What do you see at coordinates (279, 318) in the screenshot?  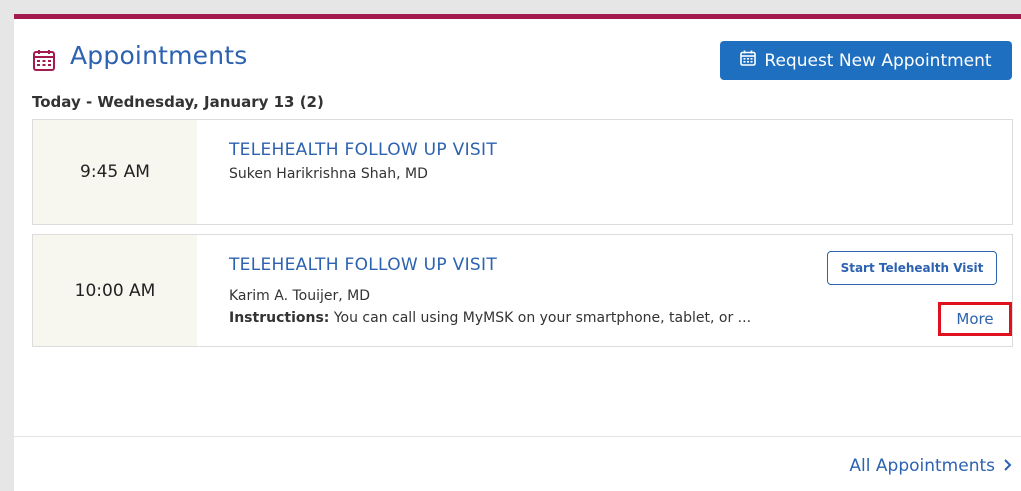 I see `instructions-label: Instructions:` at bounding box center [279, 318].